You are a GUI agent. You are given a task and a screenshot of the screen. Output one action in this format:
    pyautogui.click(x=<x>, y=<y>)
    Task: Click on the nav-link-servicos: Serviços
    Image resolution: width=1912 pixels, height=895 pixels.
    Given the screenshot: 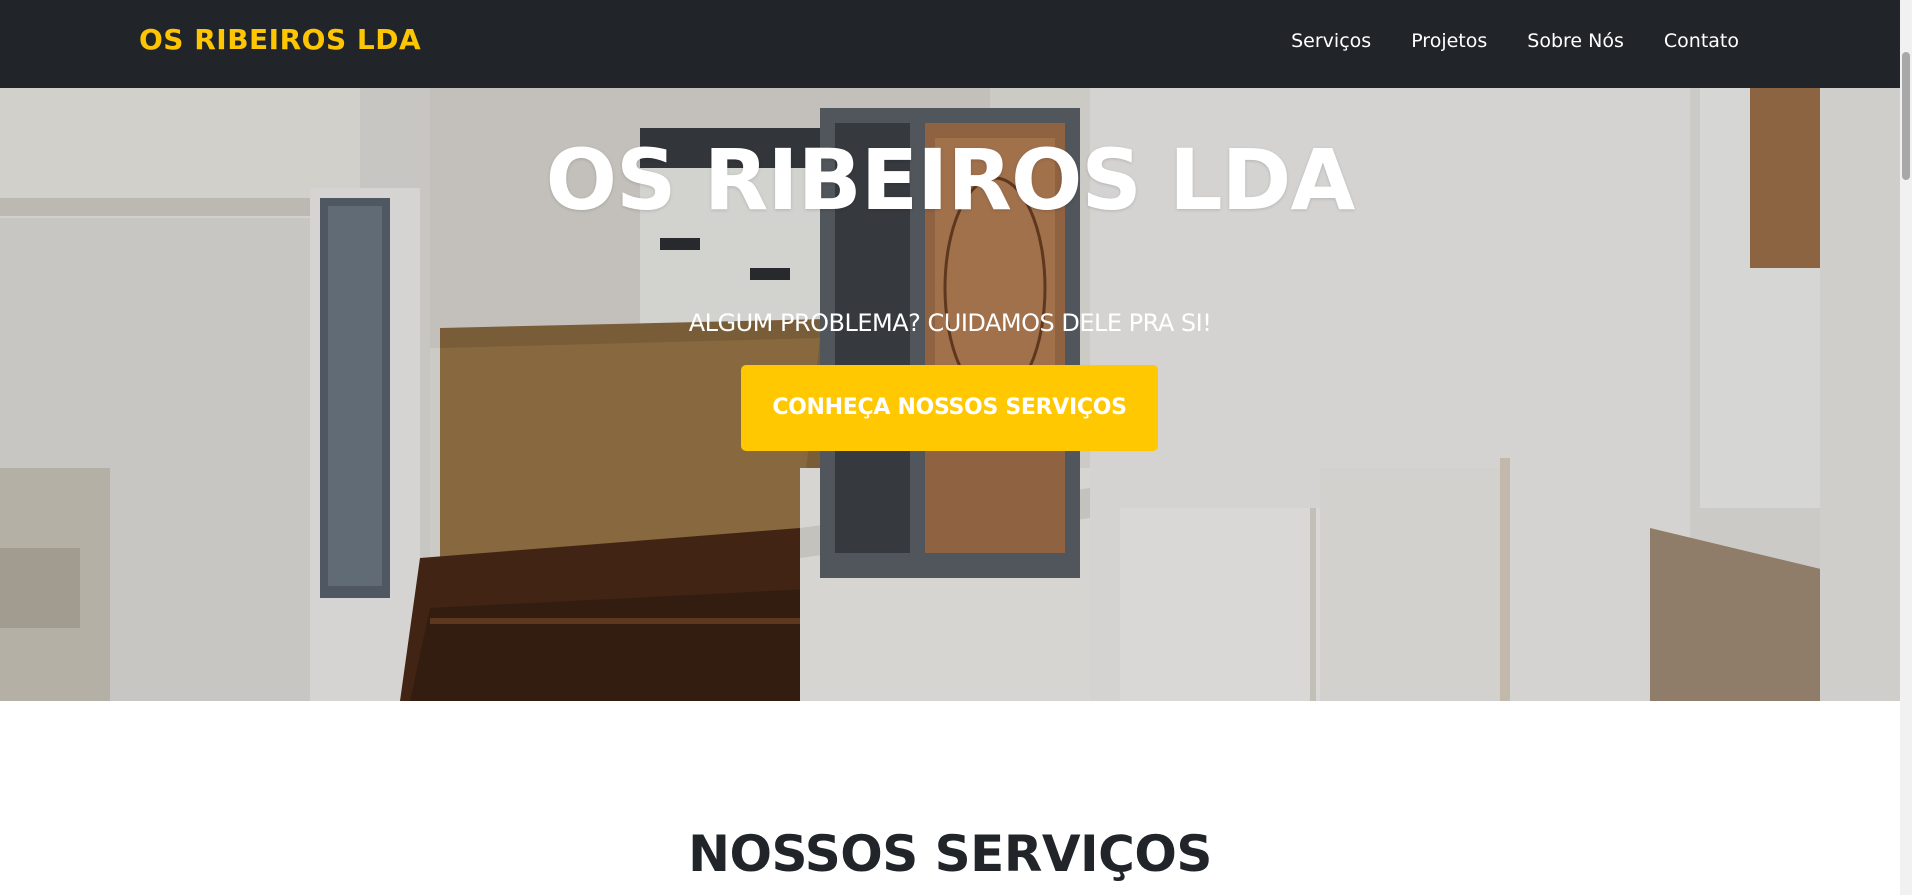 What is the action you would take?
    pyautogui.click(x=1331, y=41)
    